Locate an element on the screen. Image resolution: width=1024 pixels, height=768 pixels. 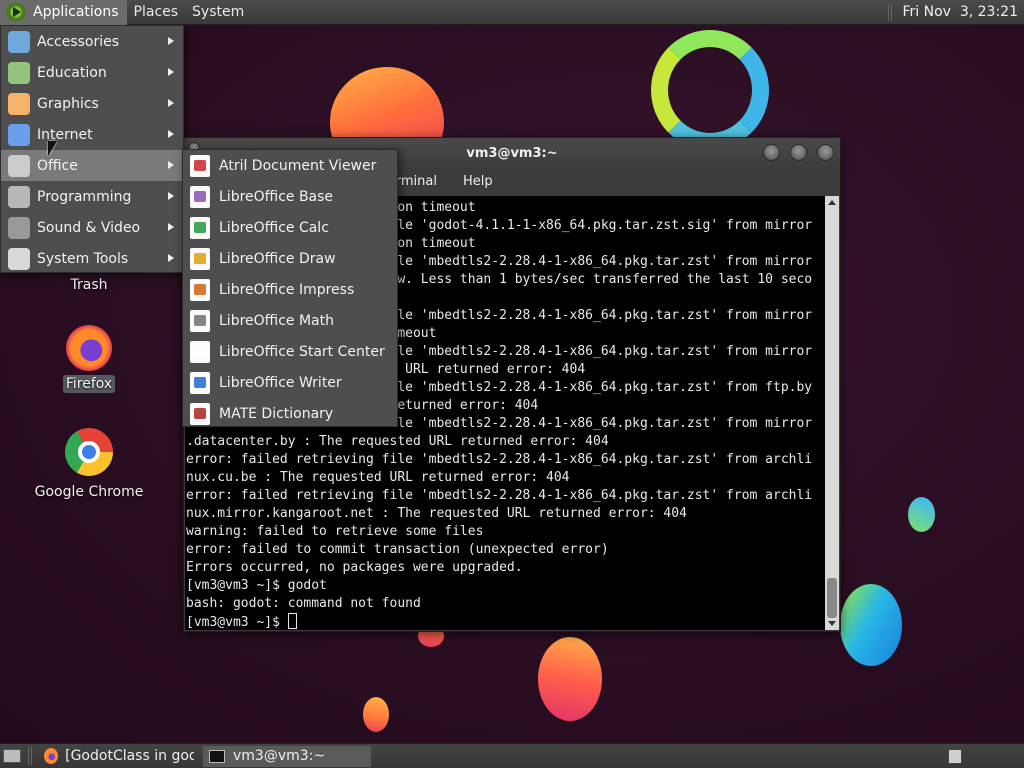
show-desktop-icon is located at coordinates (12, 756).